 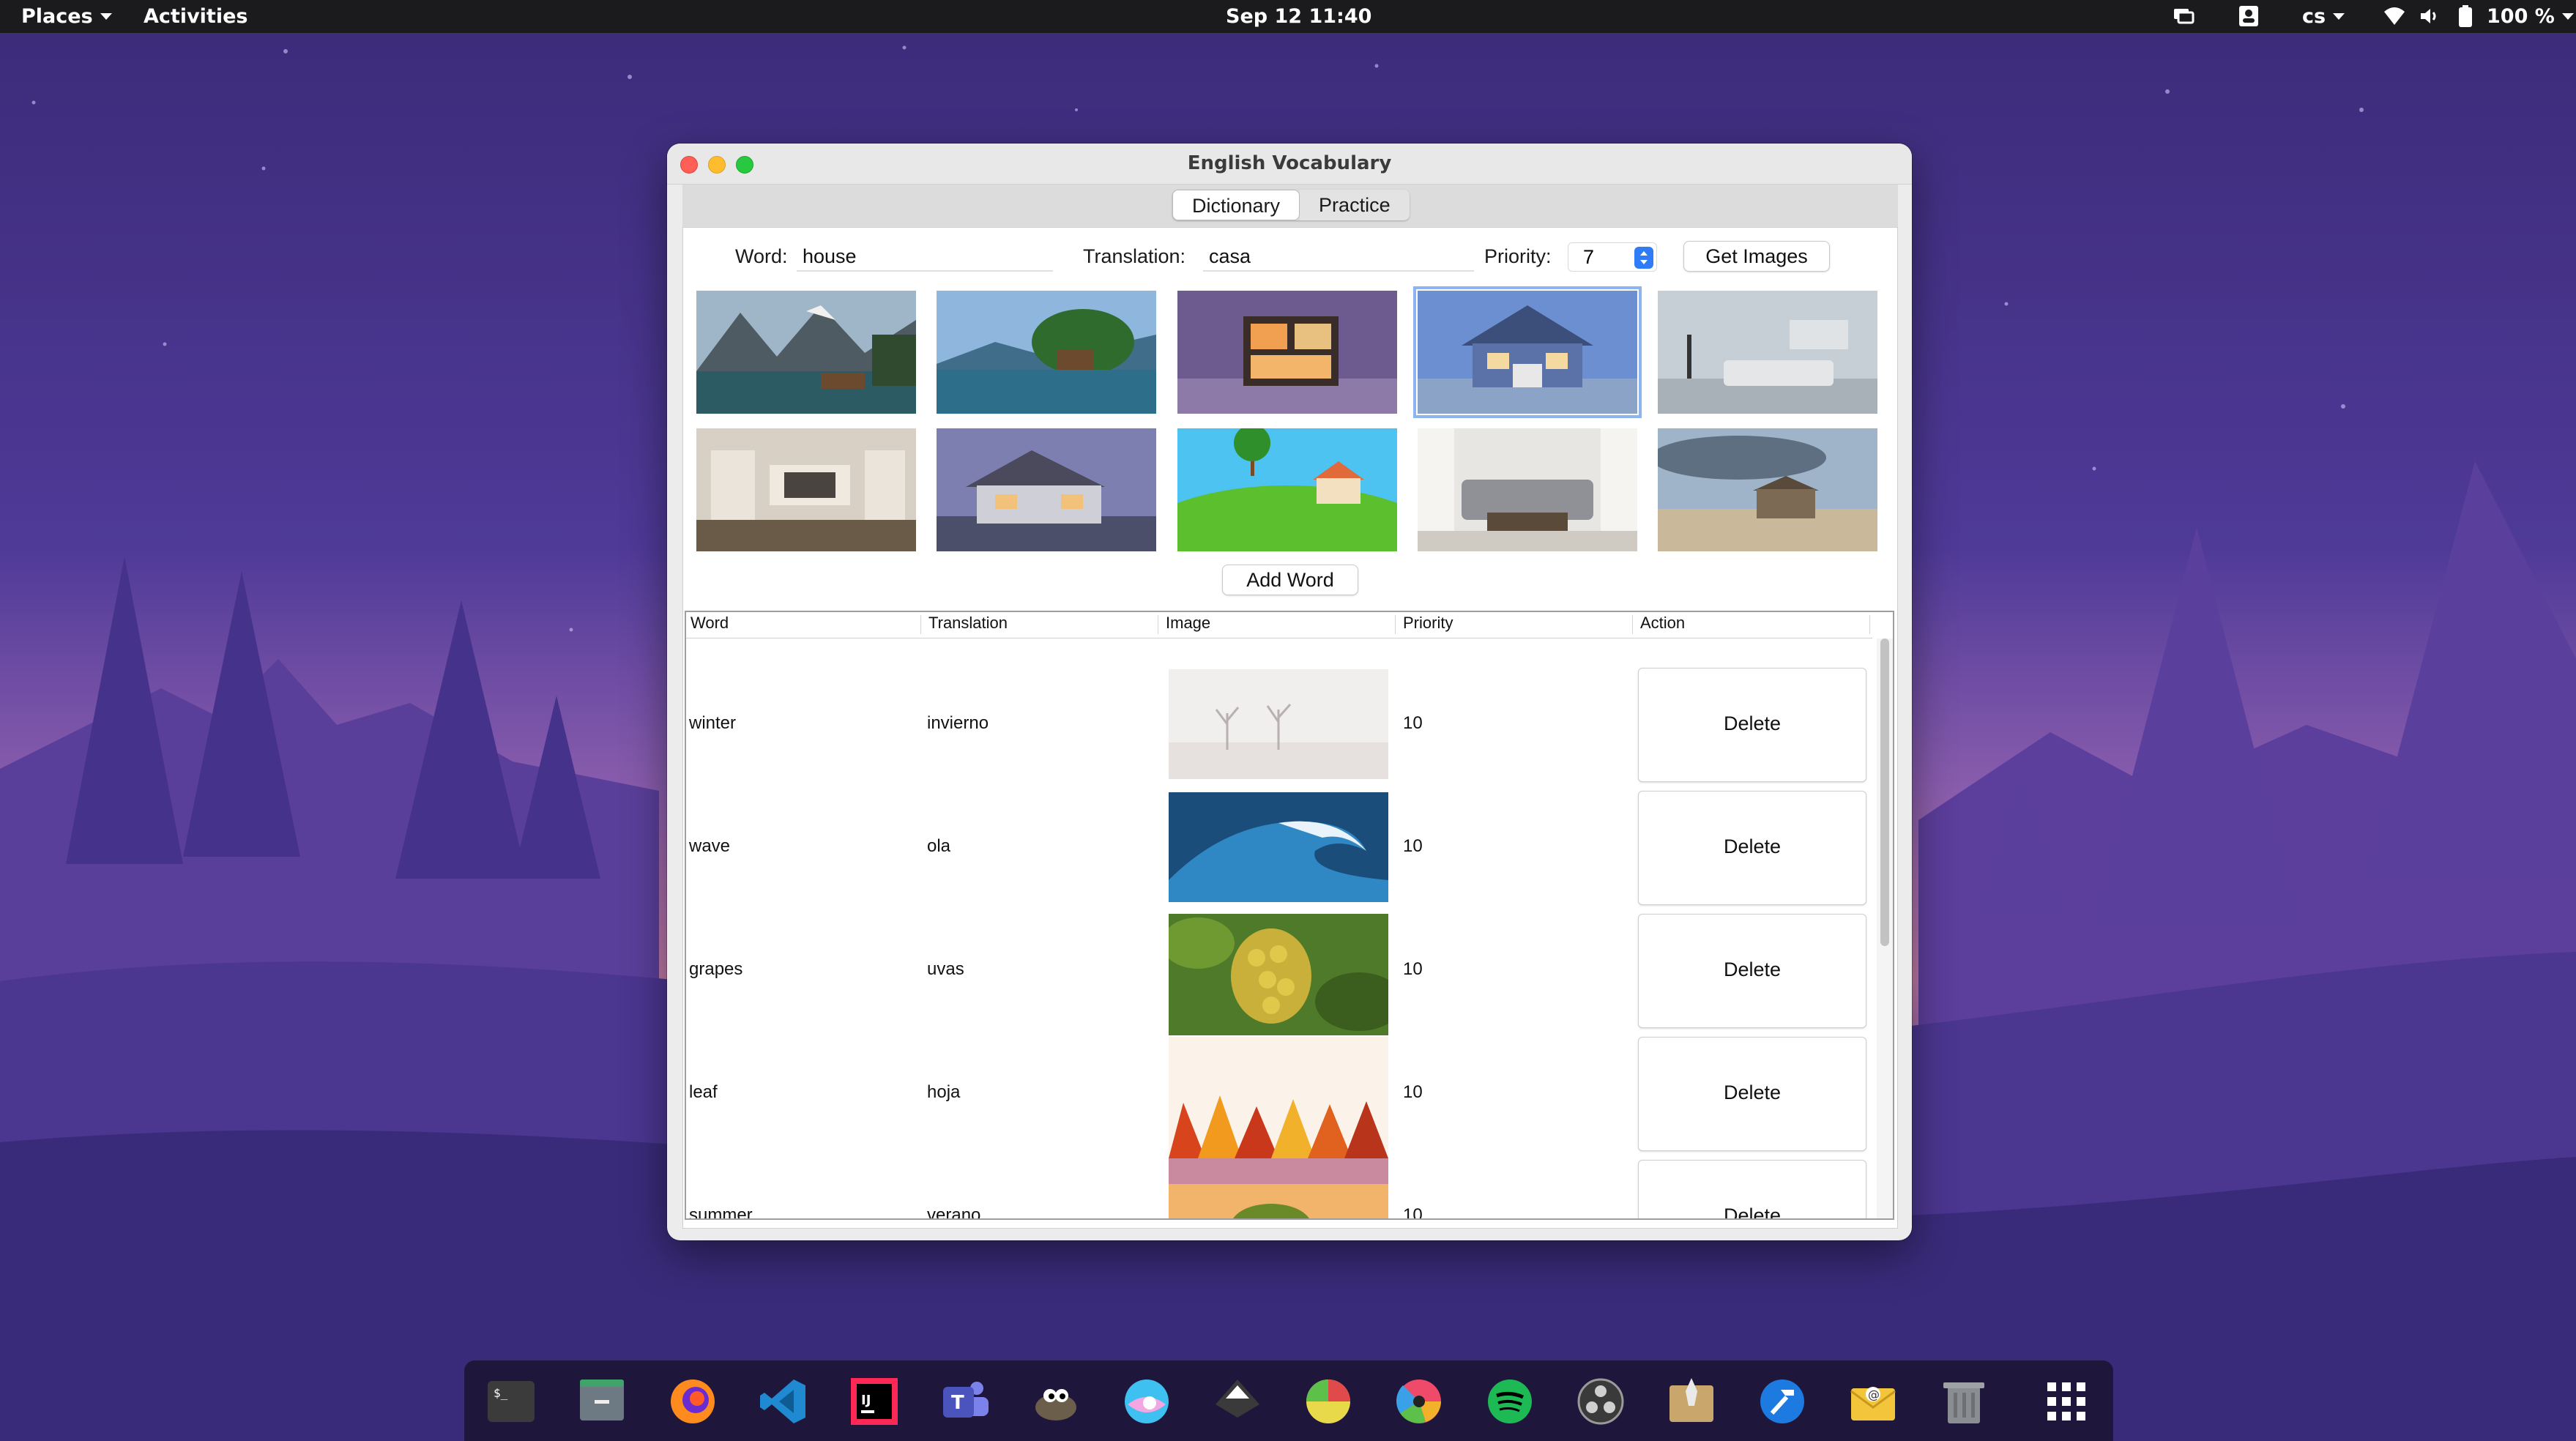 What do you see at coordinates (692, 1401) in the screenshot?
I see `firefox-icon` at bounding box center [692, 1401].